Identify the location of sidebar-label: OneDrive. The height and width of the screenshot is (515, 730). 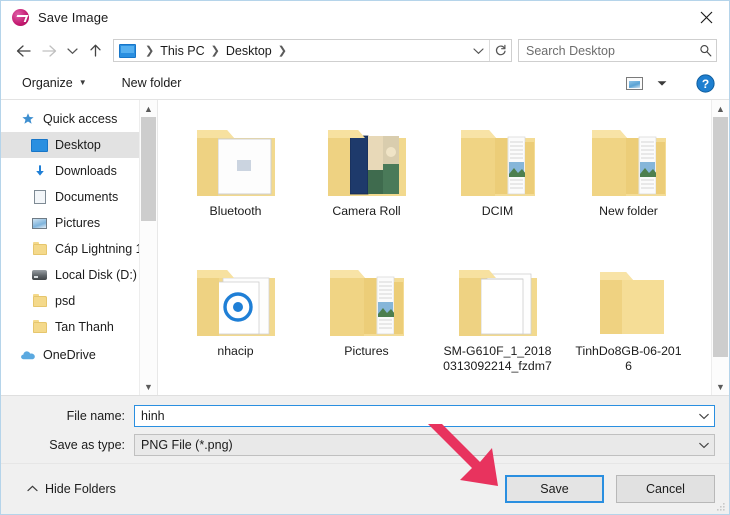
(69, 355).